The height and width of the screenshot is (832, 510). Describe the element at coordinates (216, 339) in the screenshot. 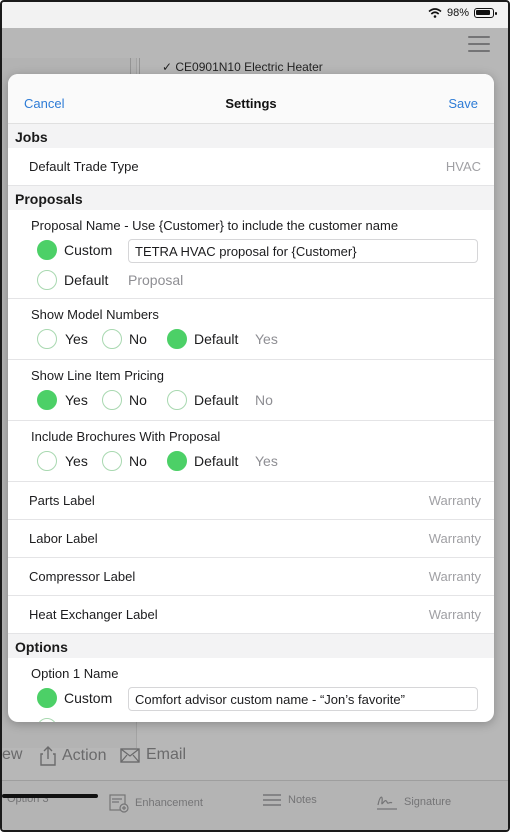

I see `show-model-numbers-default-label: Default` at that location.